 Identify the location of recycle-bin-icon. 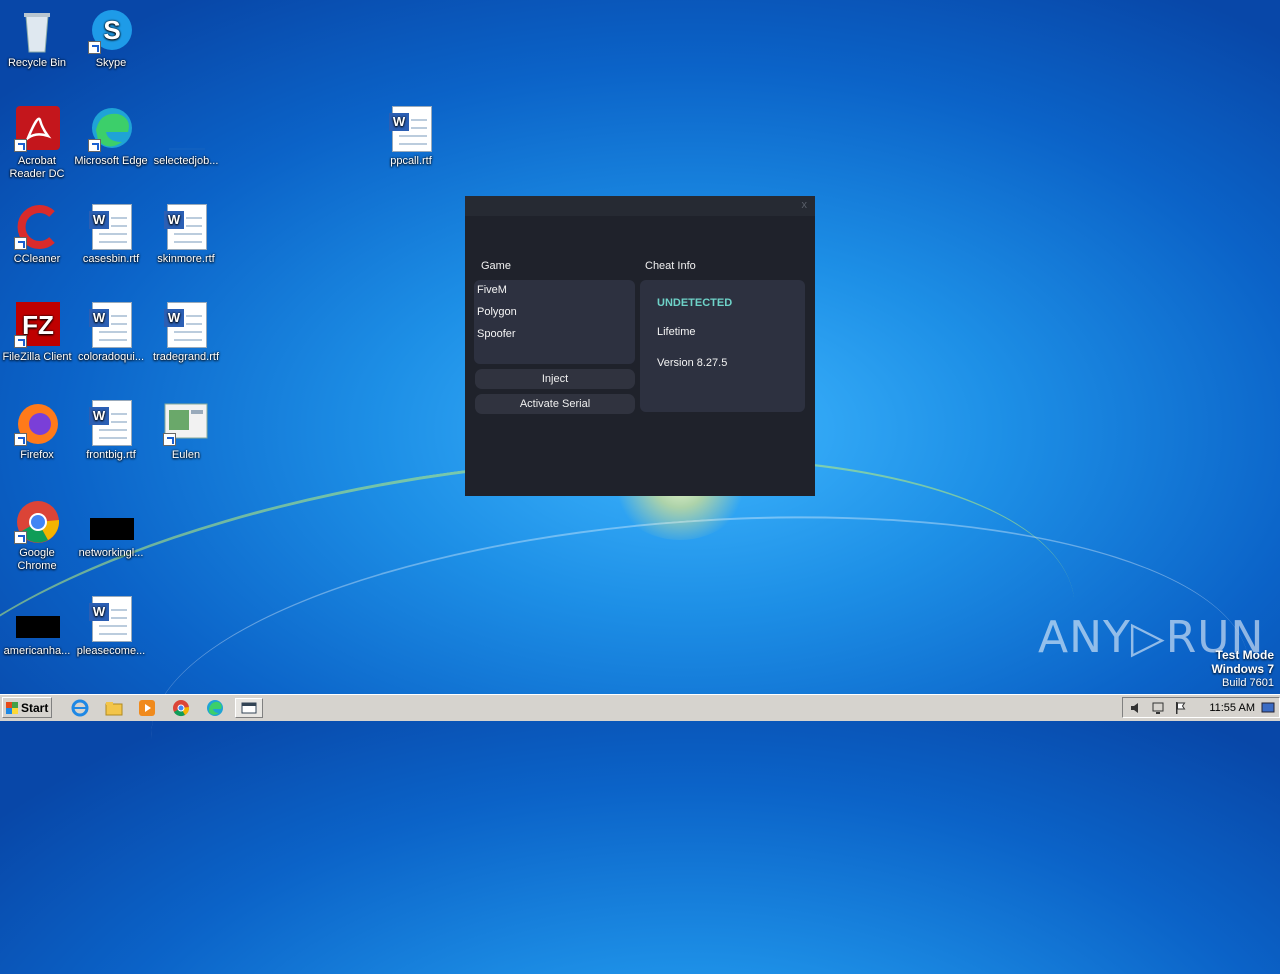
(37, 31).